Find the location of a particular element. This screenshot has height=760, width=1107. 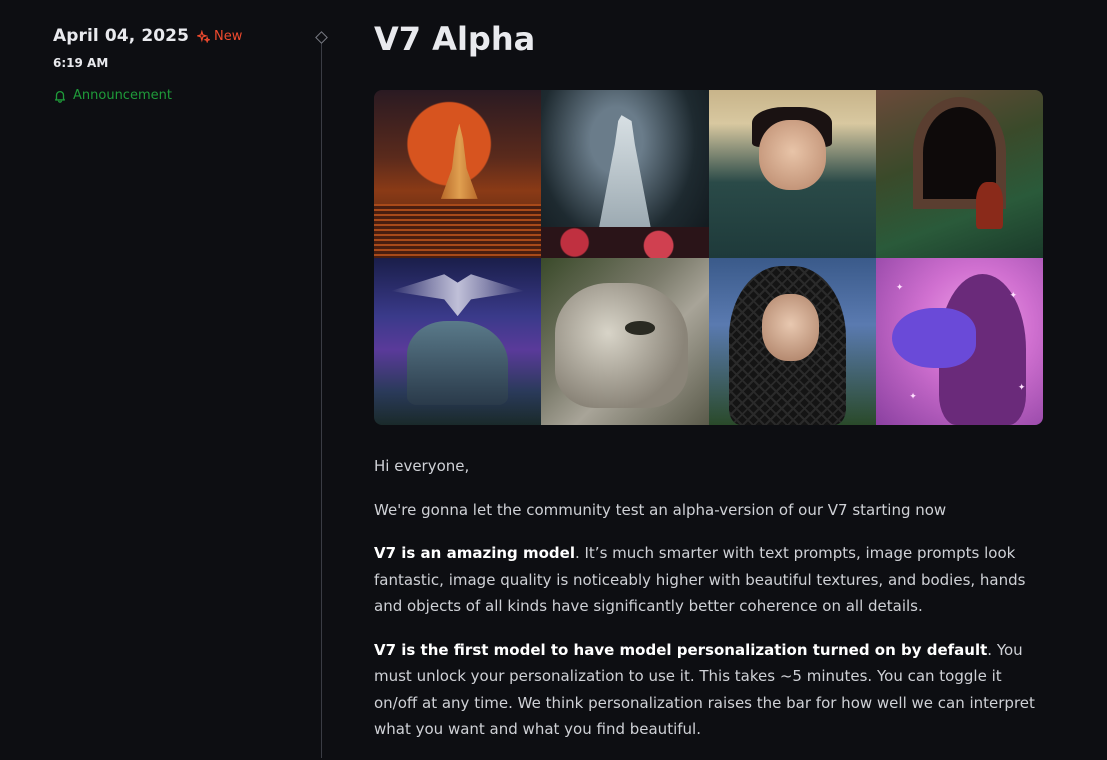

category-label: Announcement is located at coordinates (122, 95).